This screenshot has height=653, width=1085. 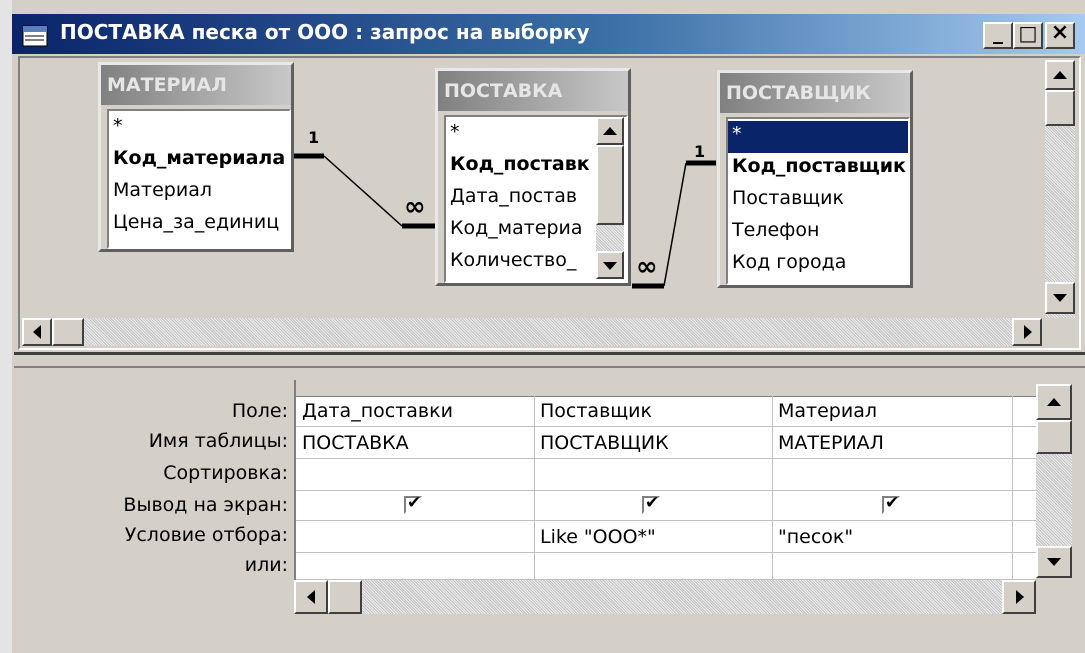 I want to click on field-item: Телефон, so click(x=775, y=230).